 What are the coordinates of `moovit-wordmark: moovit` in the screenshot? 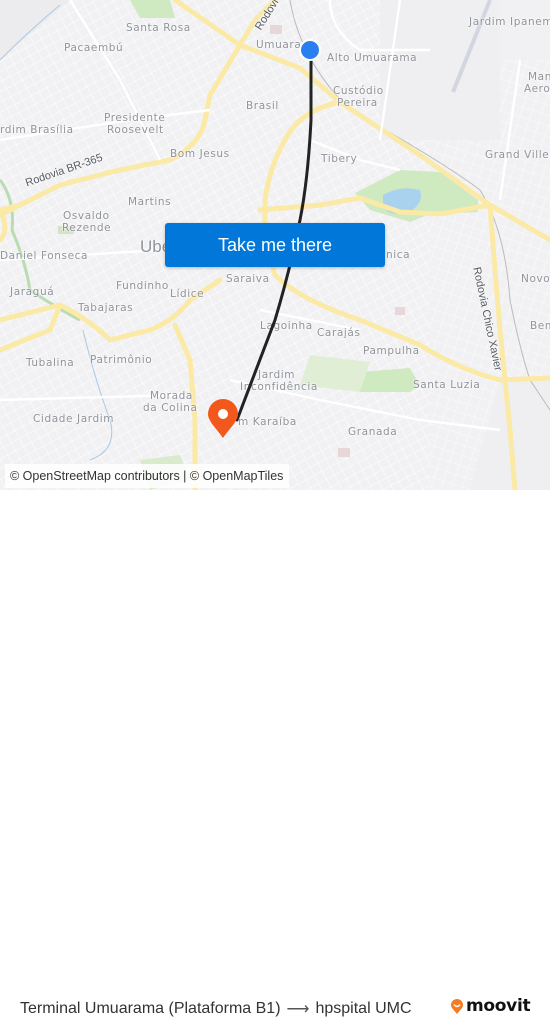 It's located at (498, 1006).